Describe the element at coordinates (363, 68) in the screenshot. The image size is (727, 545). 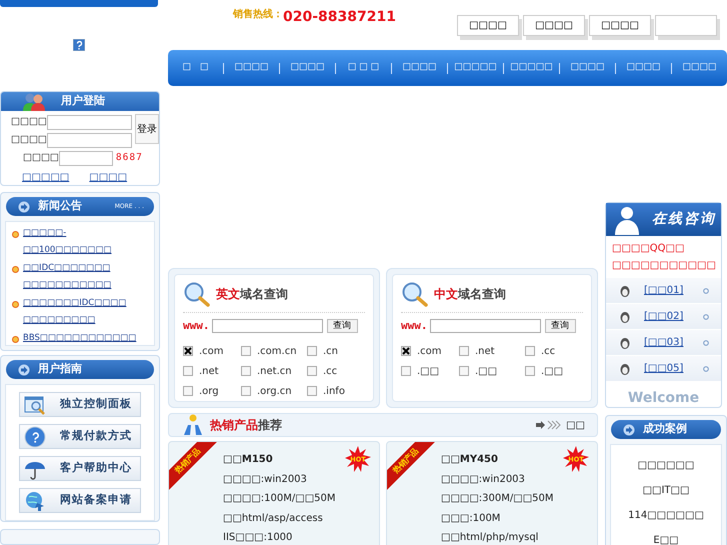
I see `nav-item: □ □ □` at that location.